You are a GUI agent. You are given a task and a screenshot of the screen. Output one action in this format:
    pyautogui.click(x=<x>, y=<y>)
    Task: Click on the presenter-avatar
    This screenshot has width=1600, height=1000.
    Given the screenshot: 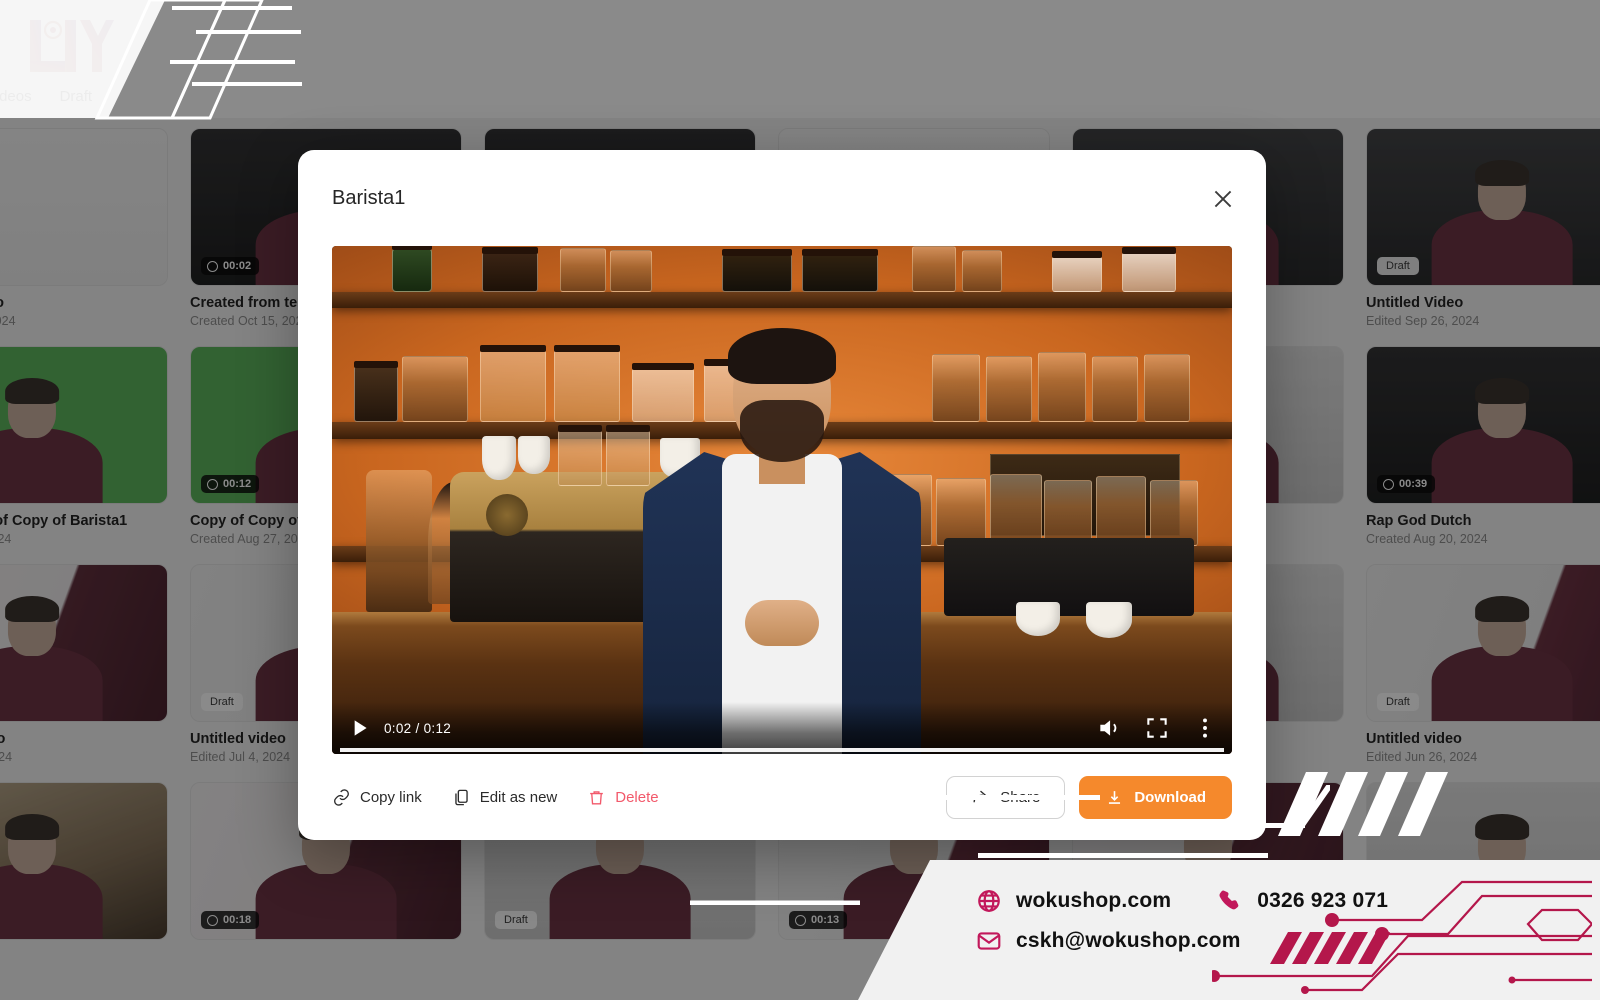 What is the action you would take?
    pyautogui.click(x=782, y=541)
    